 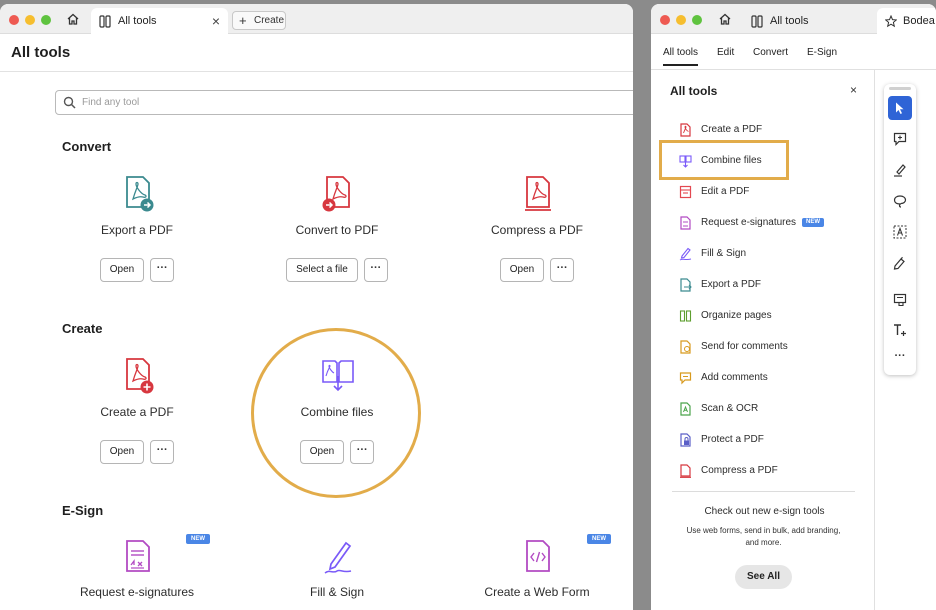 I want to click on text-box-icon, so click(x=900, y=232).